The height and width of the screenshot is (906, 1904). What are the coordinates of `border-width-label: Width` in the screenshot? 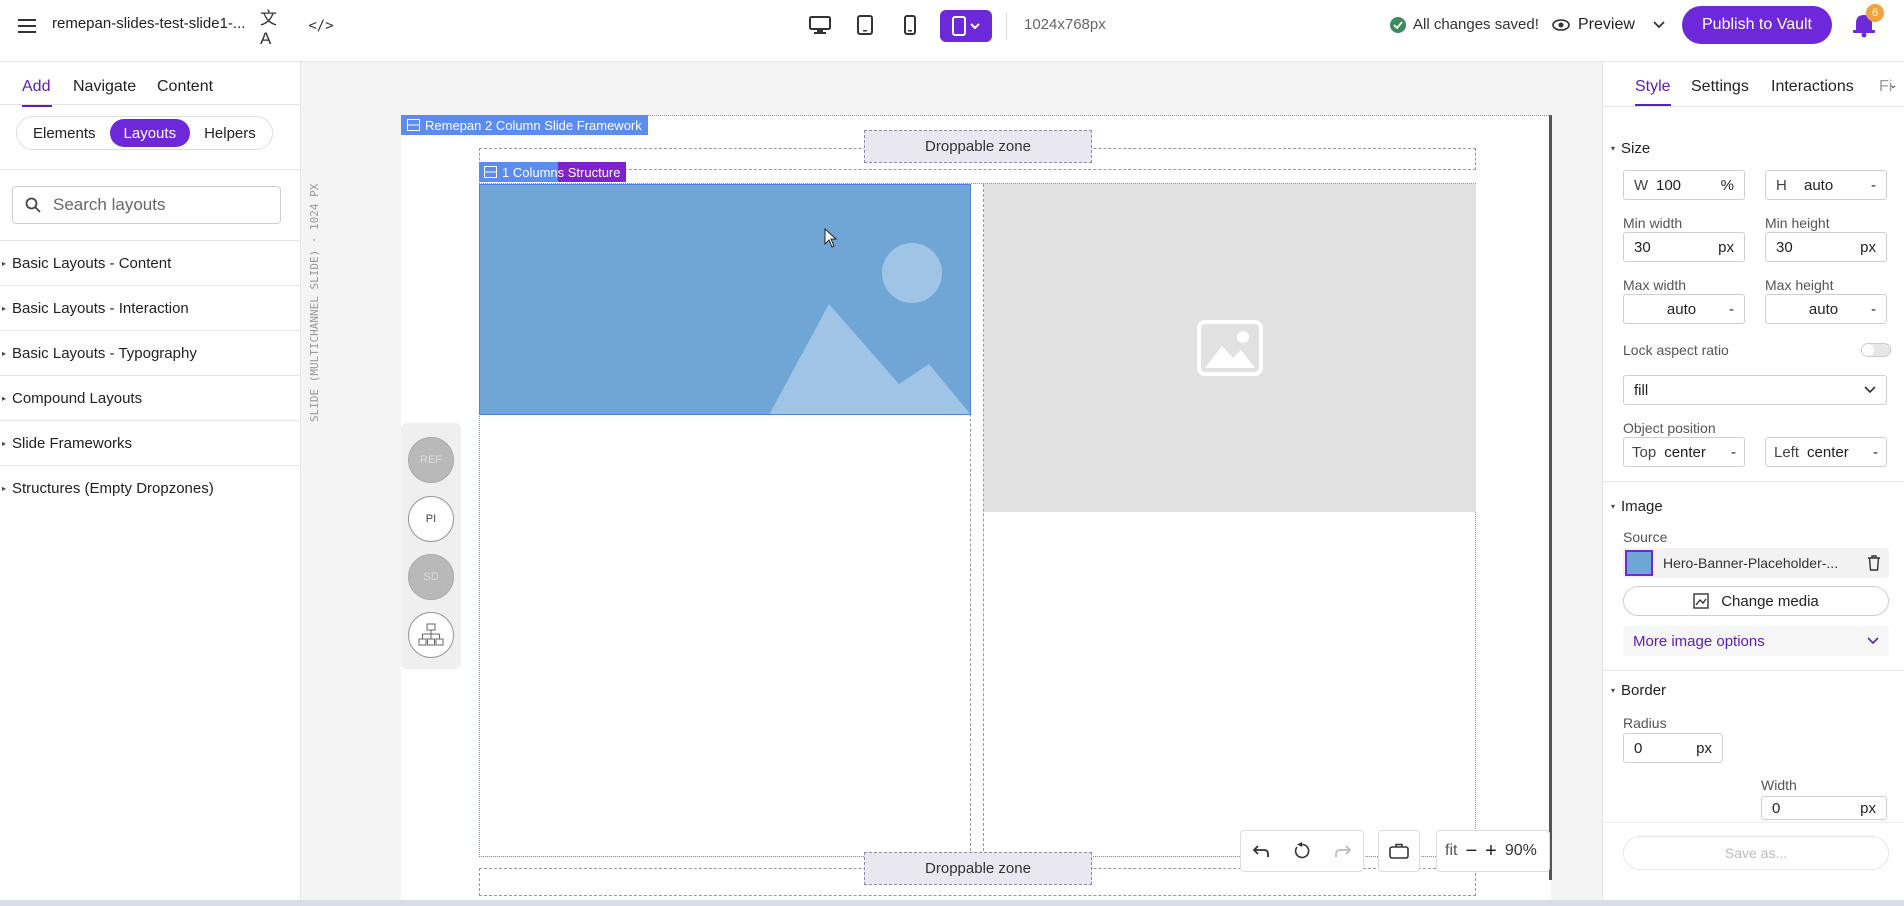 It's located at (1779, 785).